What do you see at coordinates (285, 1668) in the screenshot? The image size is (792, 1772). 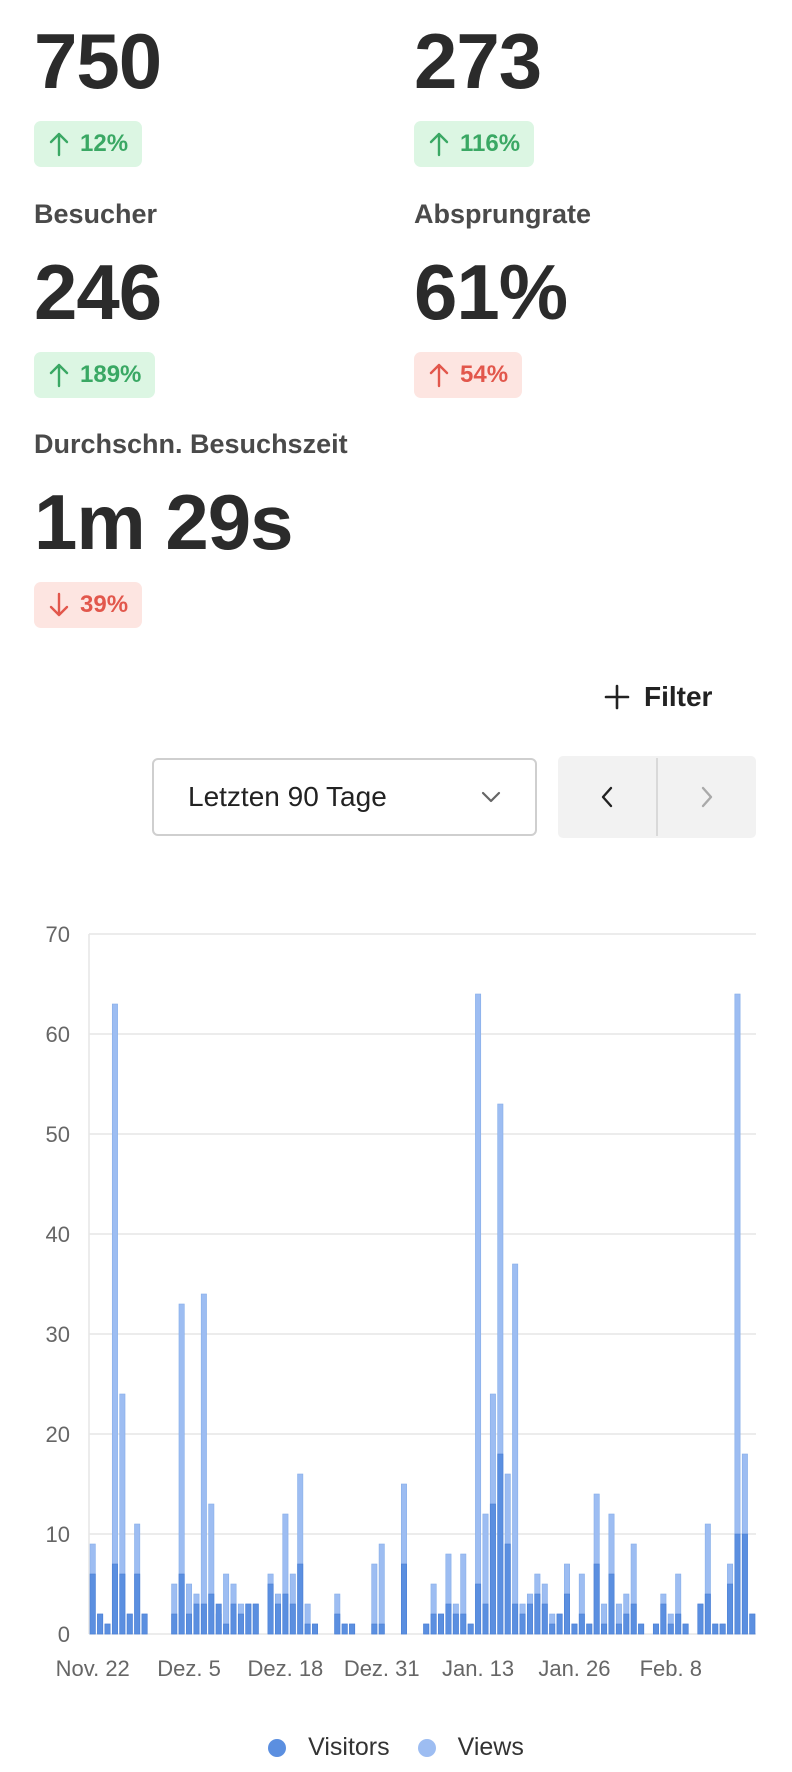 I see `x-tick-label: Dez. 18` at bounding box center [285, 1668].